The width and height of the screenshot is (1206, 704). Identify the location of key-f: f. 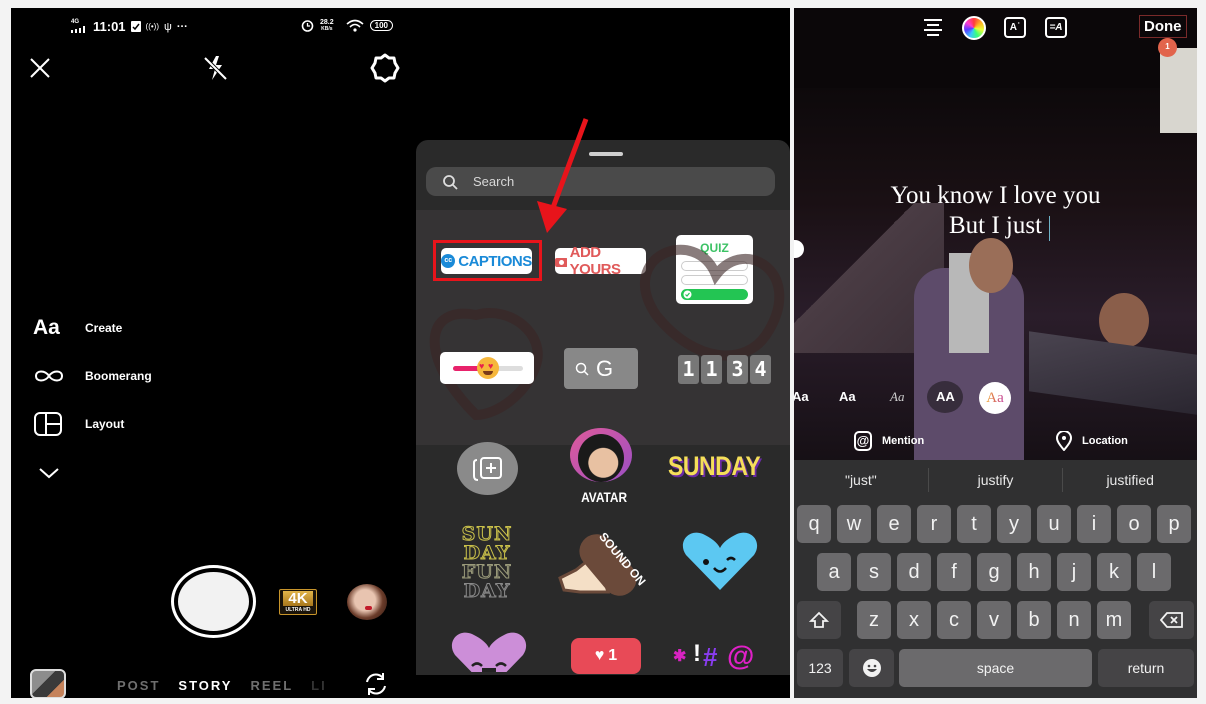
(954, 572).